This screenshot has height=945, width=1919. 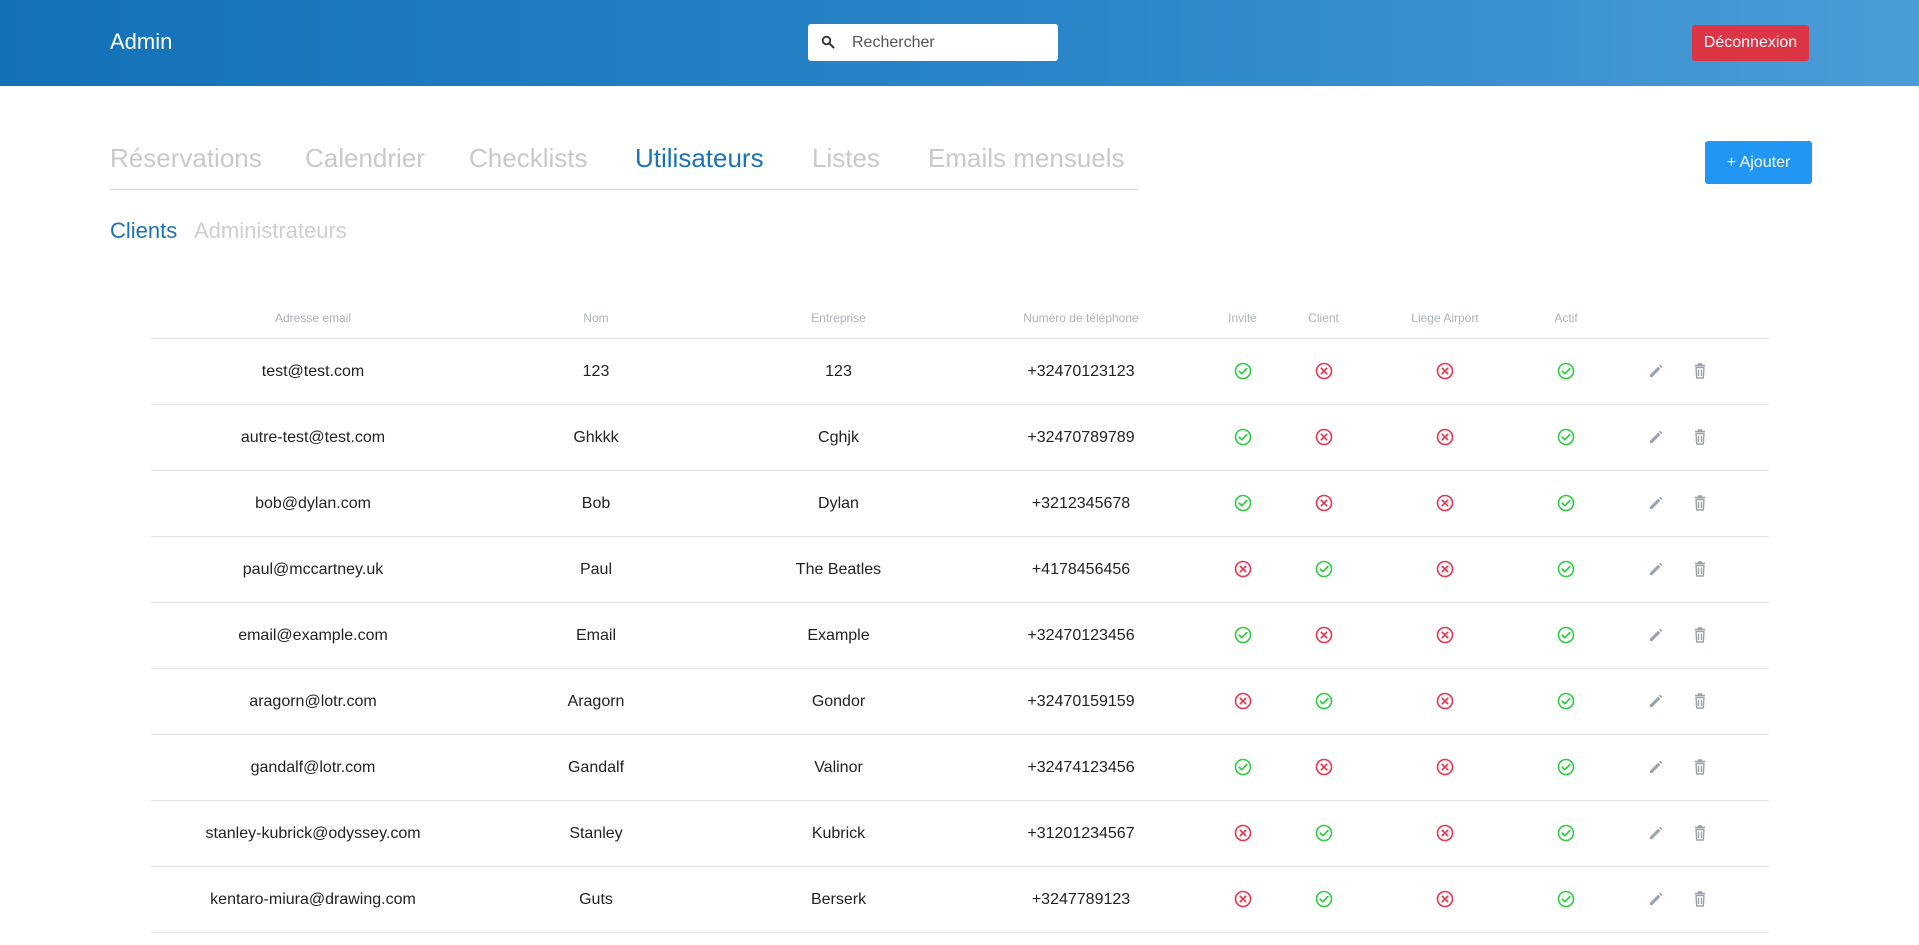 I want to click on search-box, so click(x=933, y=42).